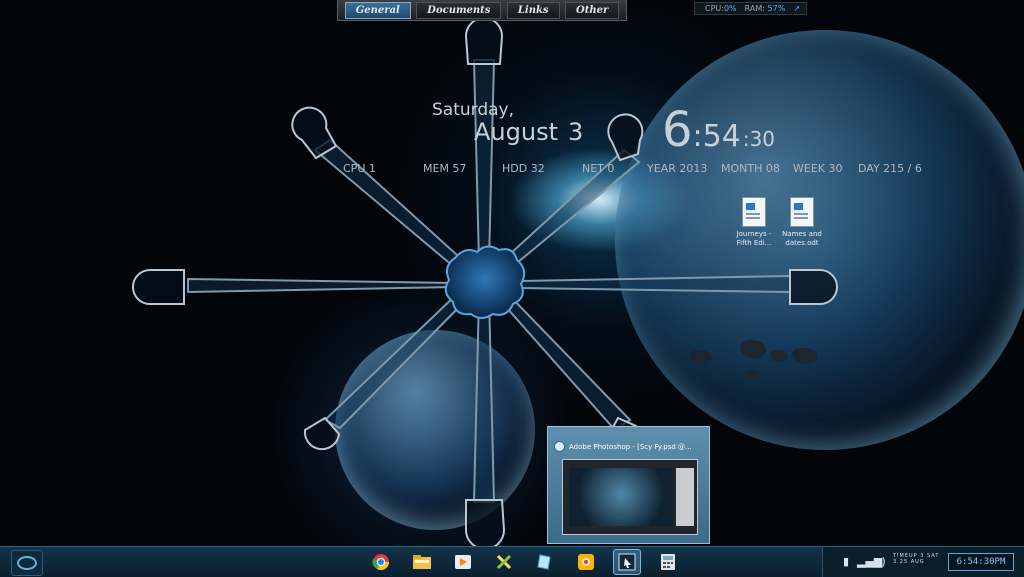  What do you see at coordinates (314, 133) in the screenshot?
I see `launcher-slot-top-left` at bounding box center [314, 133].